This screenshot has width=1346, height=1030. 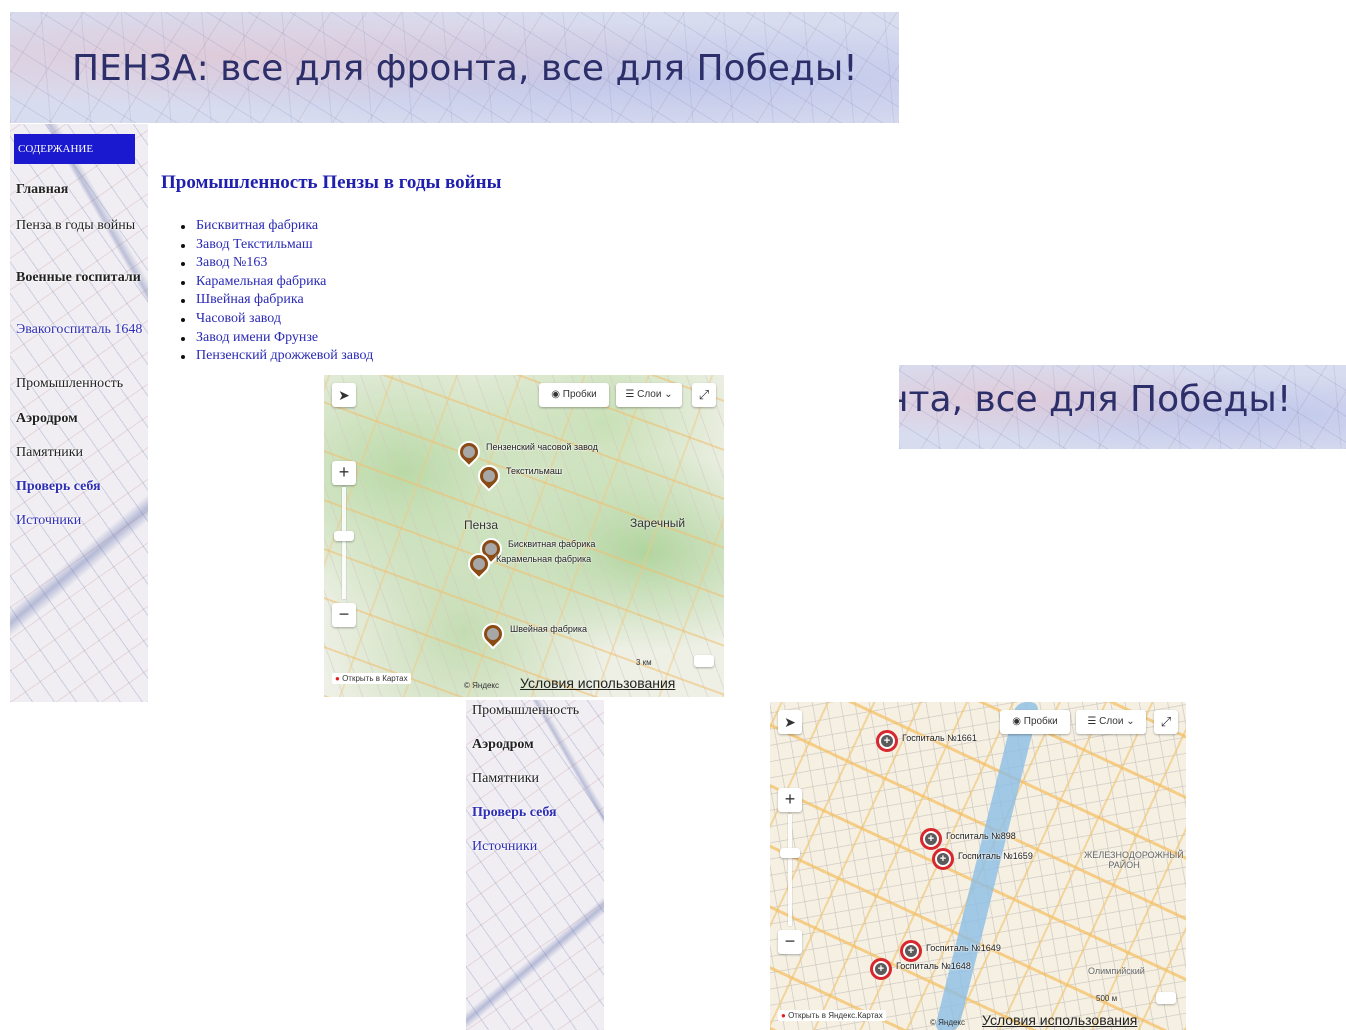 I want to click on marker-label: Швейная фабрика, so click(x=549, y=629).